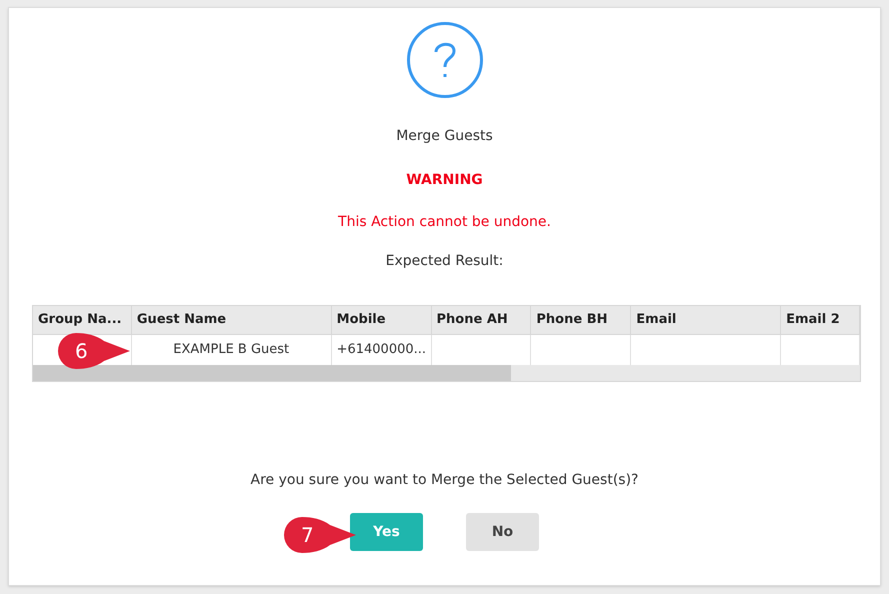 The width and height of the screenshot is (889, 594). I want to click on result-label: Expected Result:, so click(445, 261).